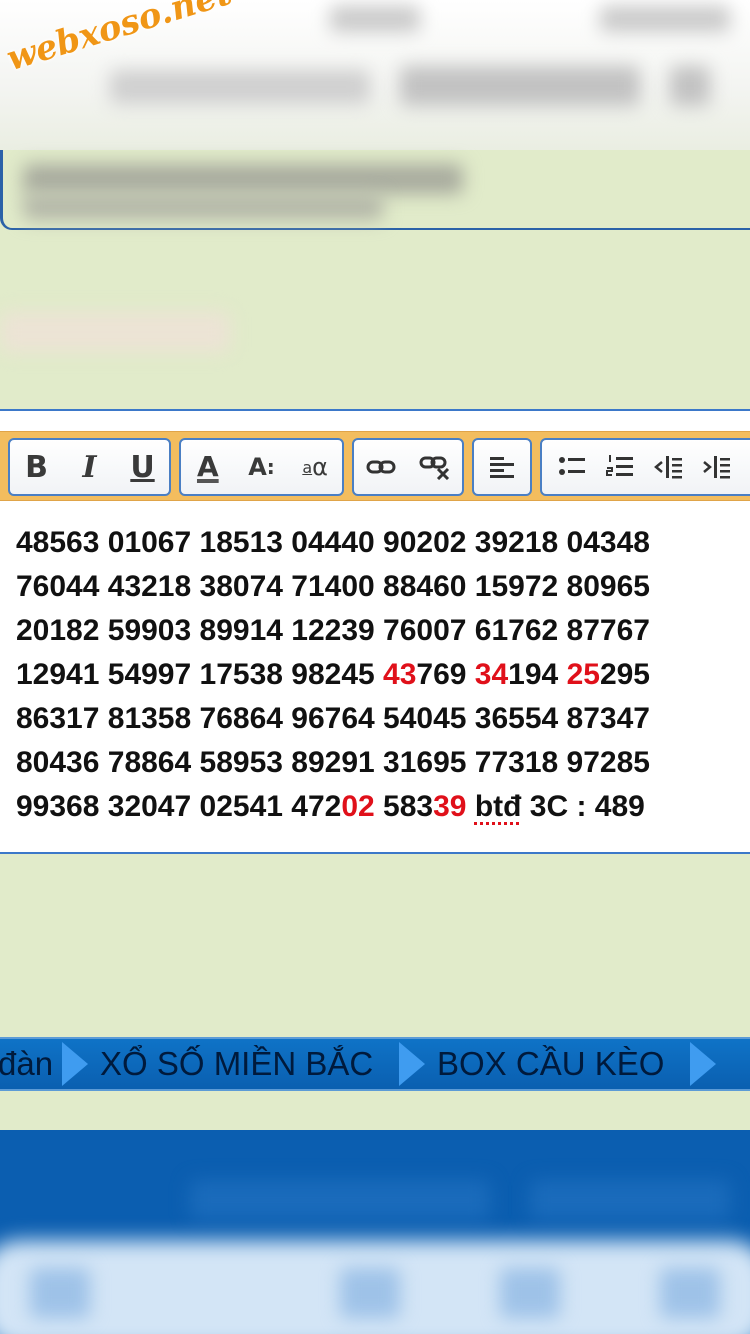 This screenshot has height=1334, width=750. I want to click on highlighted-number: 02, so click(358, 806).